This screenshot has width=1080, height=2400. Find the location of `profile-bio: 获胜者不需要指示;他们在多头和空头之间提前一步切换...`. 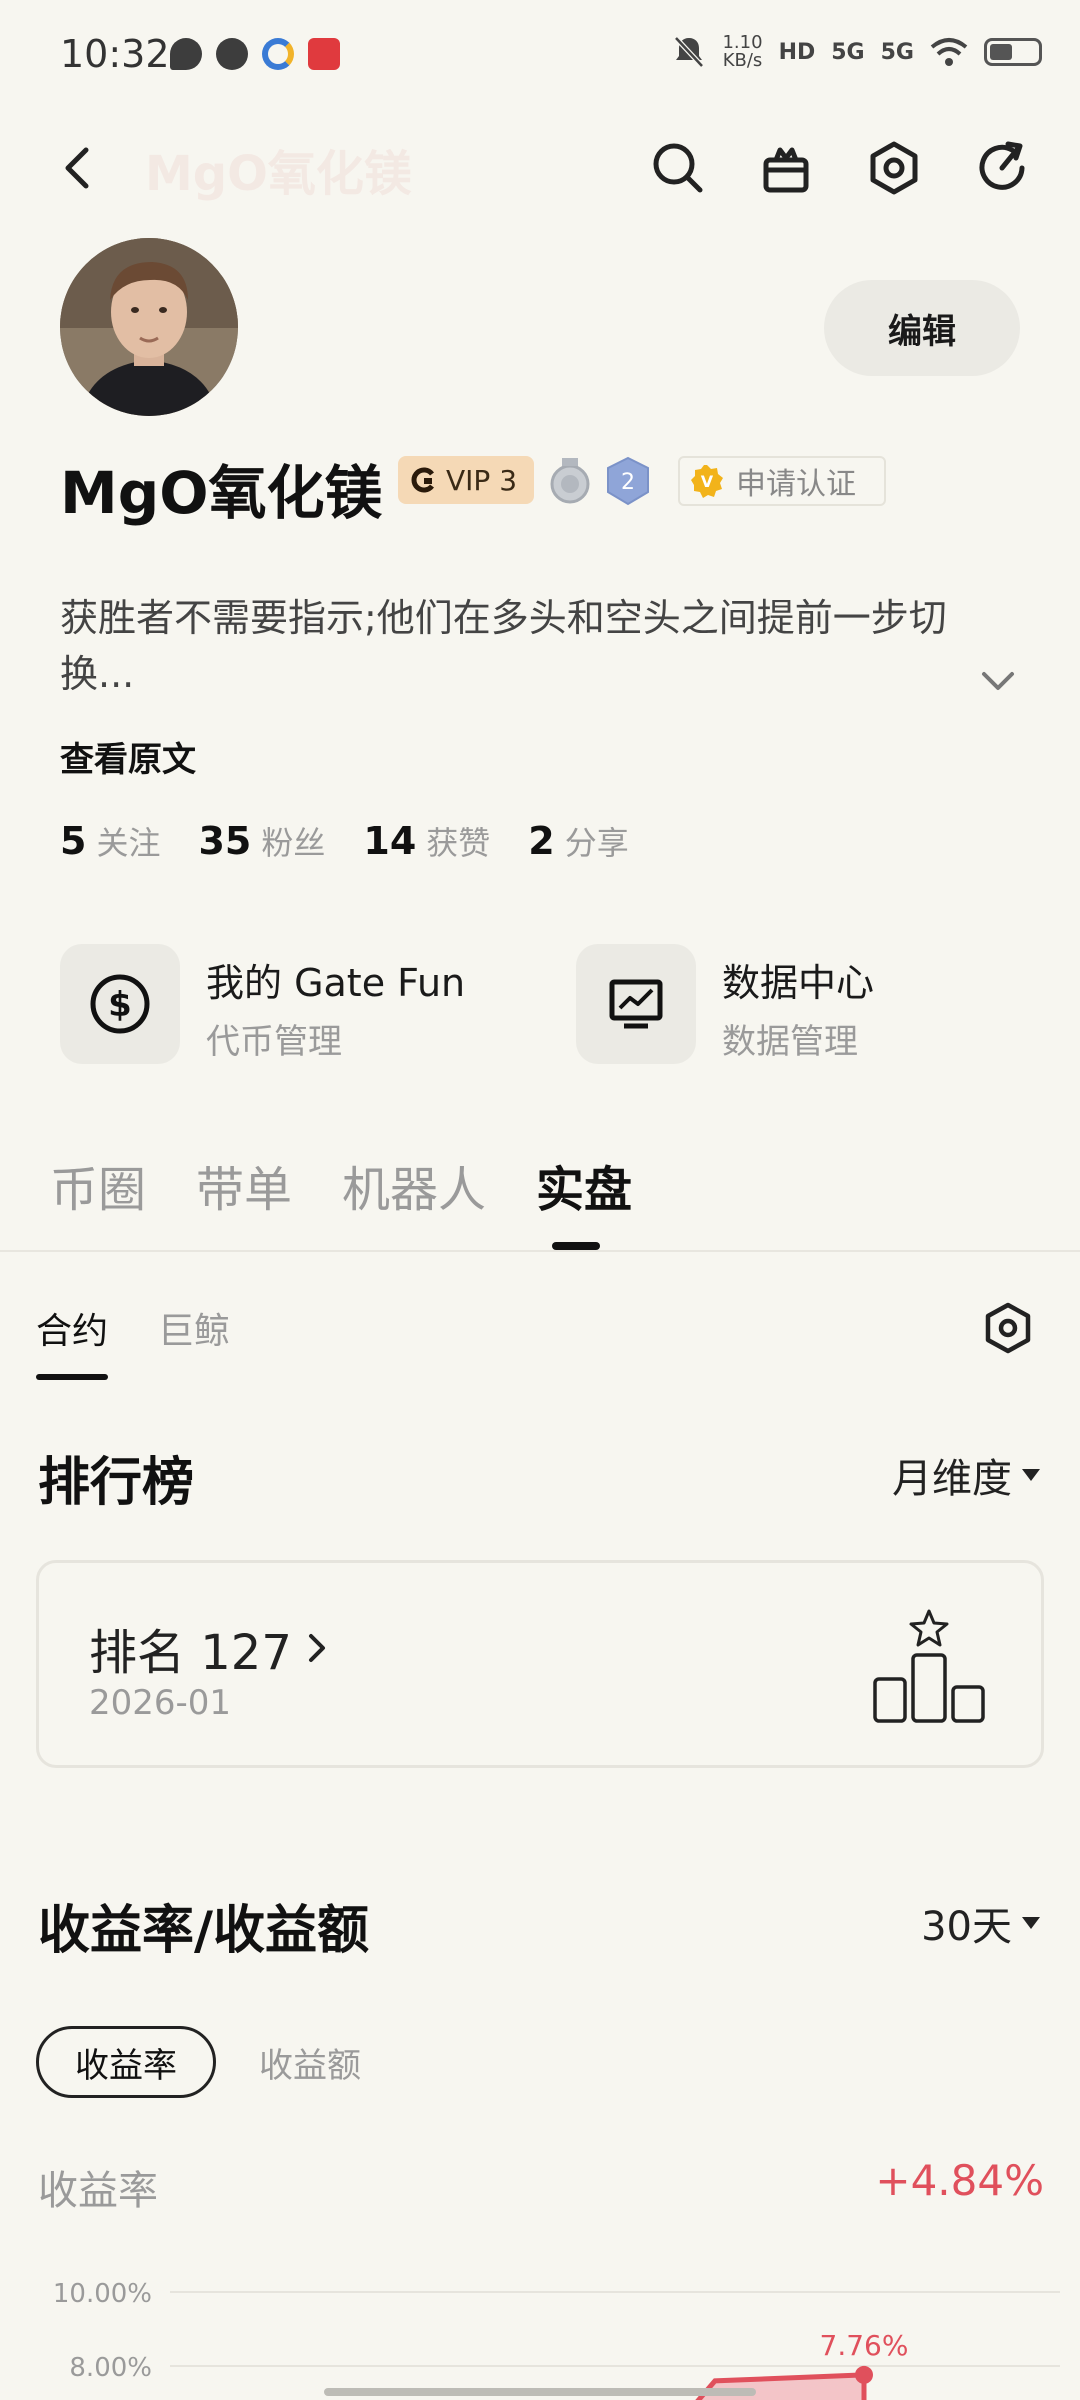

profile-bio: 获胜者不需要指示;他们在多头和空头之间提前一步切换... is located at coordinates (503, 646).